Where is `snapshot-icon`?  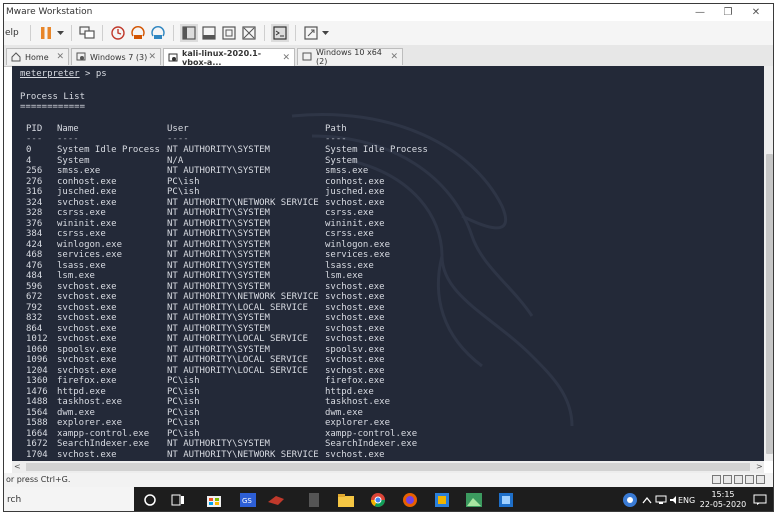
snapshot-icon is located at coordinates (118, 33).